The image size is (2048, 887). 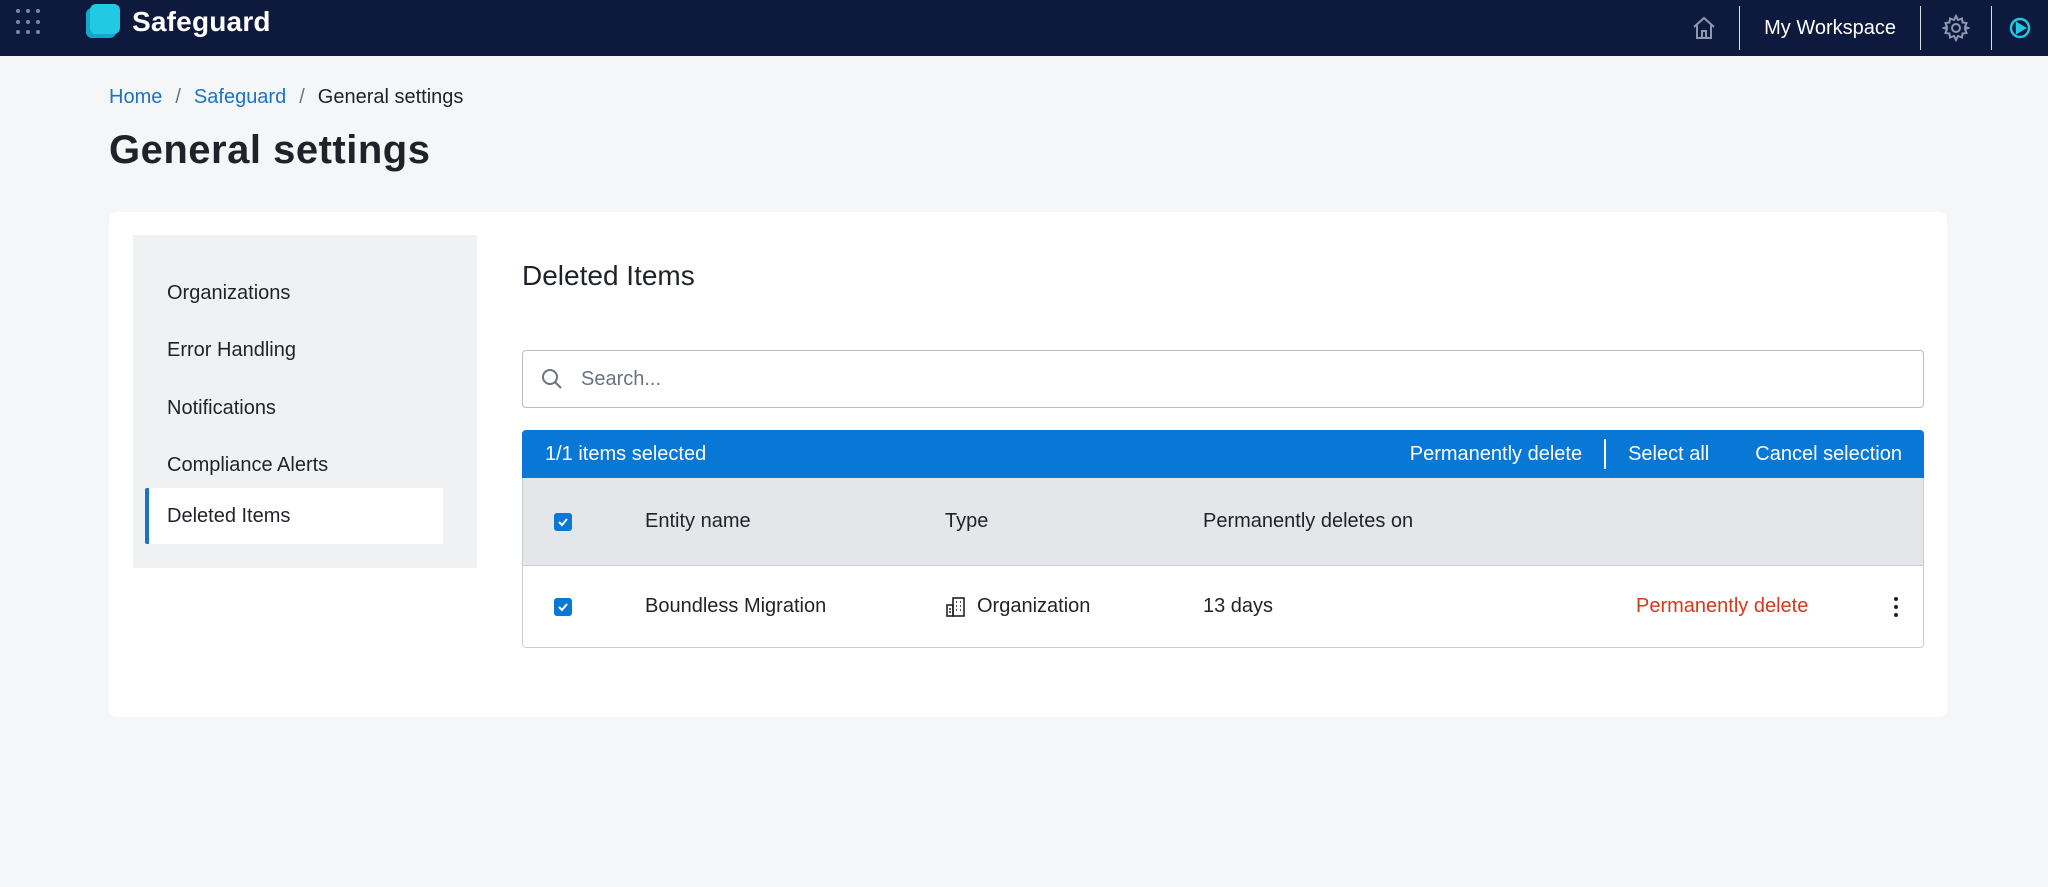 I want to click on header-checkbox-cell, so click(x=563, y=521).